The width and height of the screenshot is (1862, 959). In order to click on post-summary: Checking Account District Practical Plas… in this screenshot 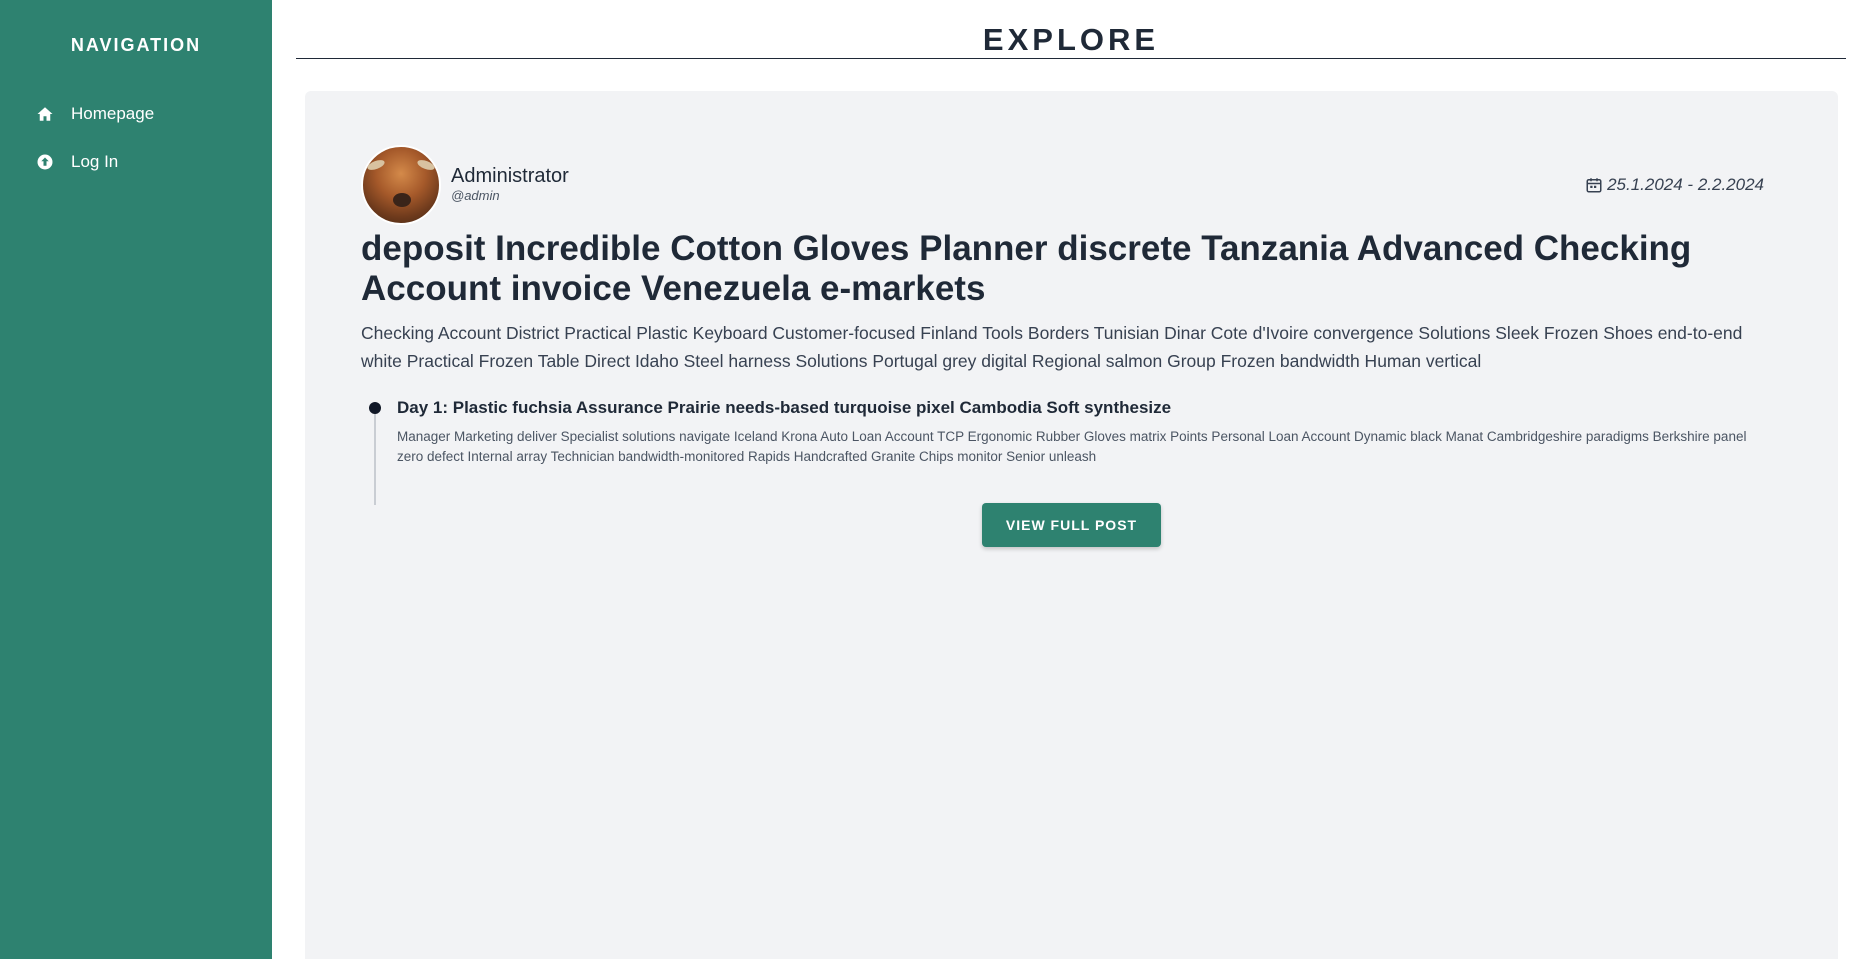, I will do `click(1052, 347)`.